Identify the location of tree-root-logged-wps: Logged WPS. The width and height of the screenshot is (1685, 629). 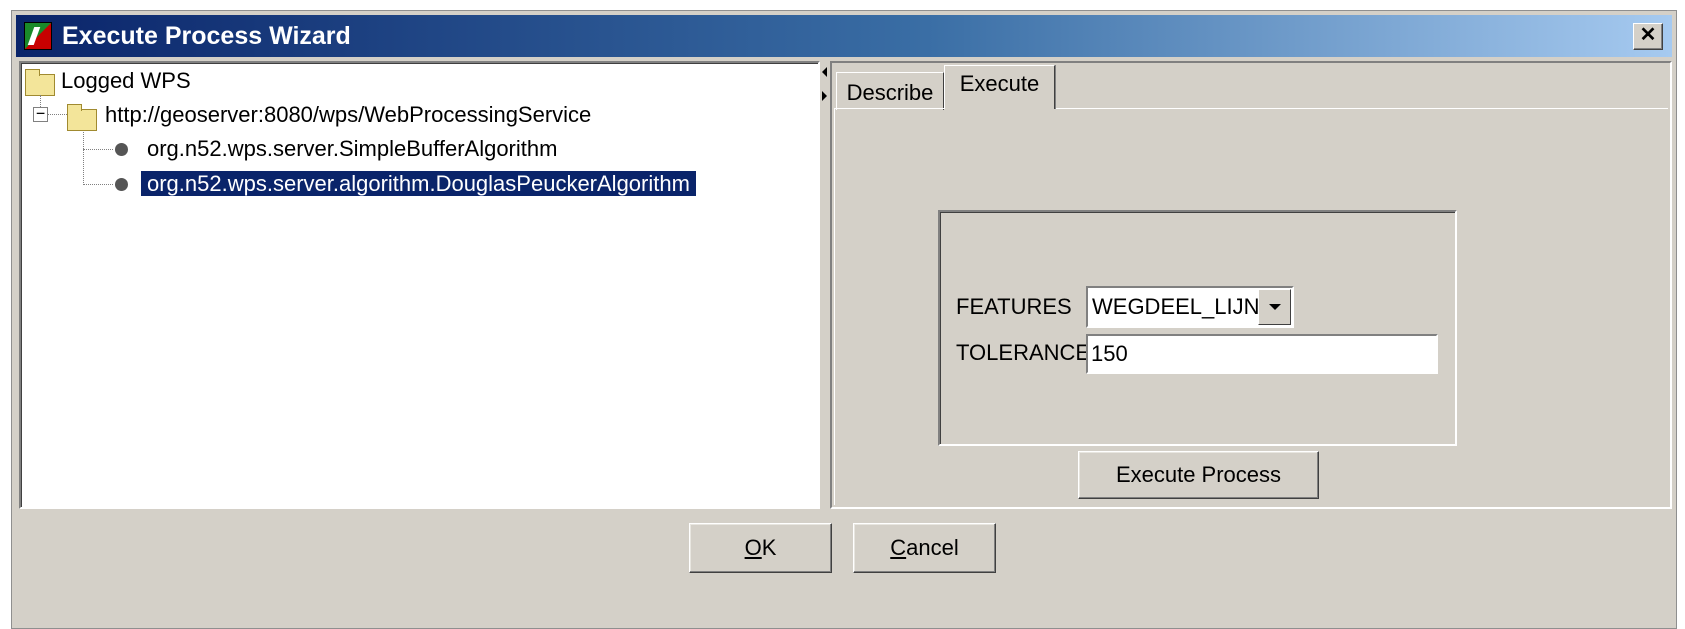
(126, 81).